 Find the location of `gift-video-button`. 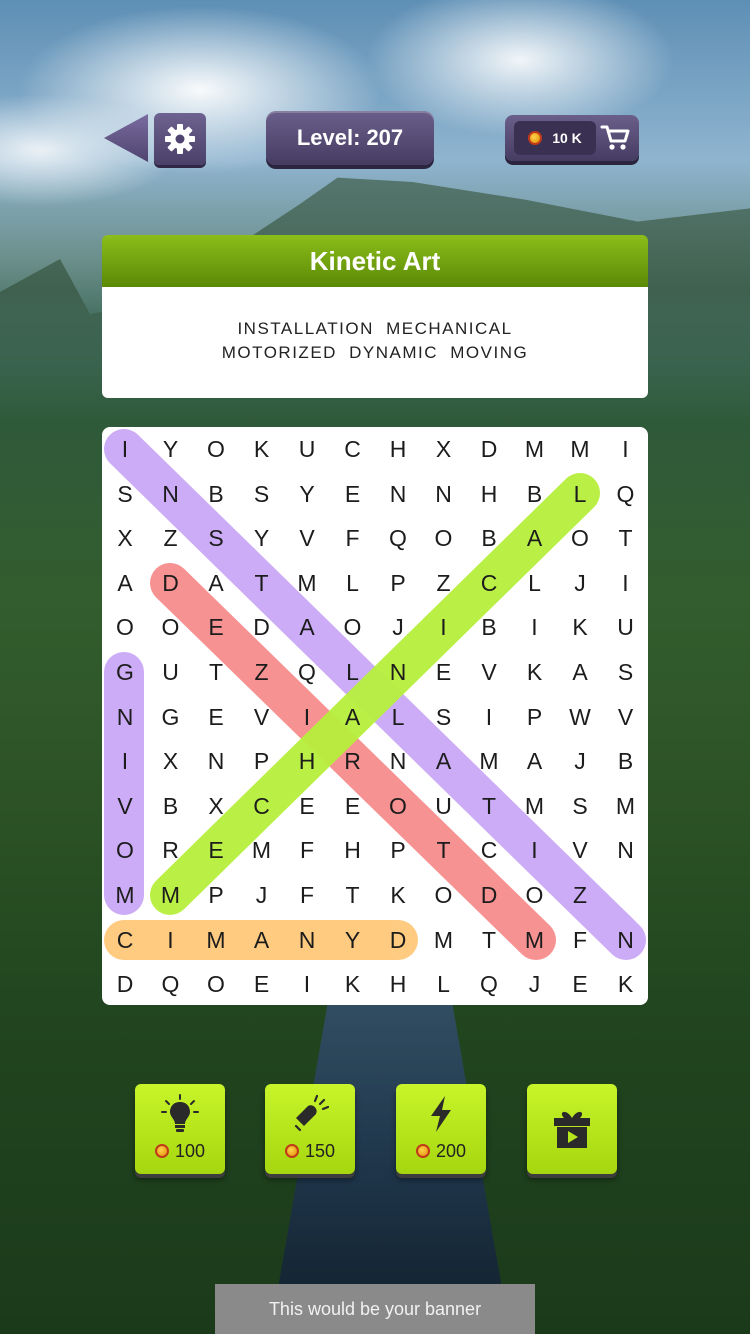

gift-video-button is located at coordinates (572, 1129).